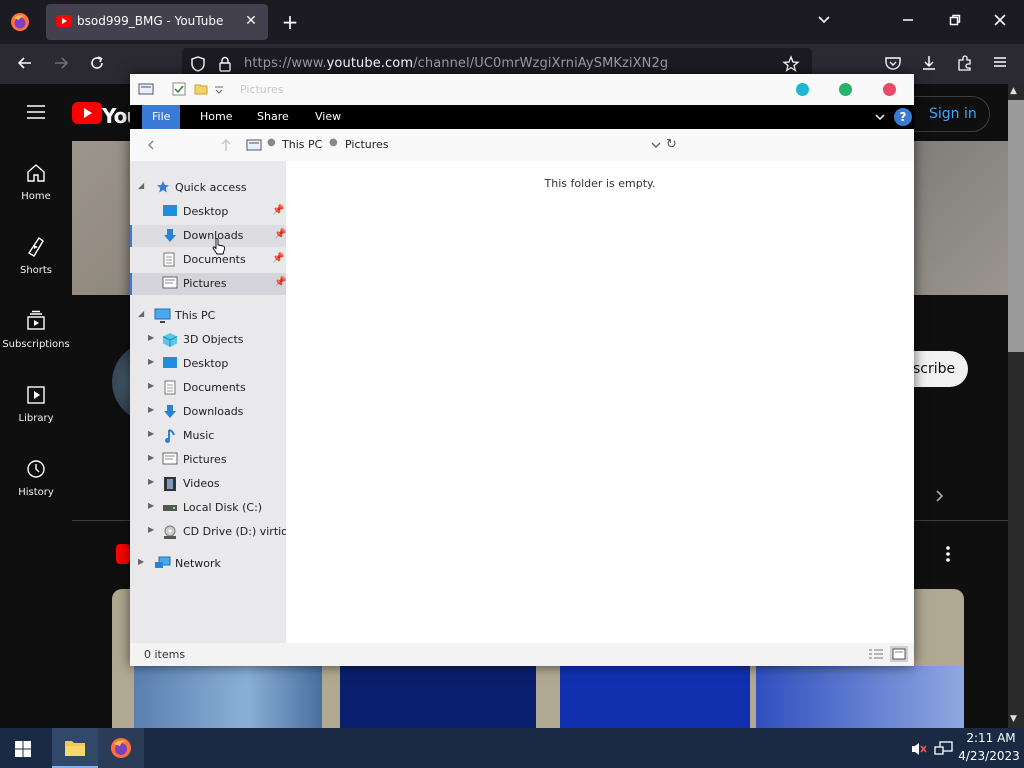  Describe the element at coordinates (208, 236) in the screenshot. I see `nav-item-downloads: Downloads 📌` at that location.